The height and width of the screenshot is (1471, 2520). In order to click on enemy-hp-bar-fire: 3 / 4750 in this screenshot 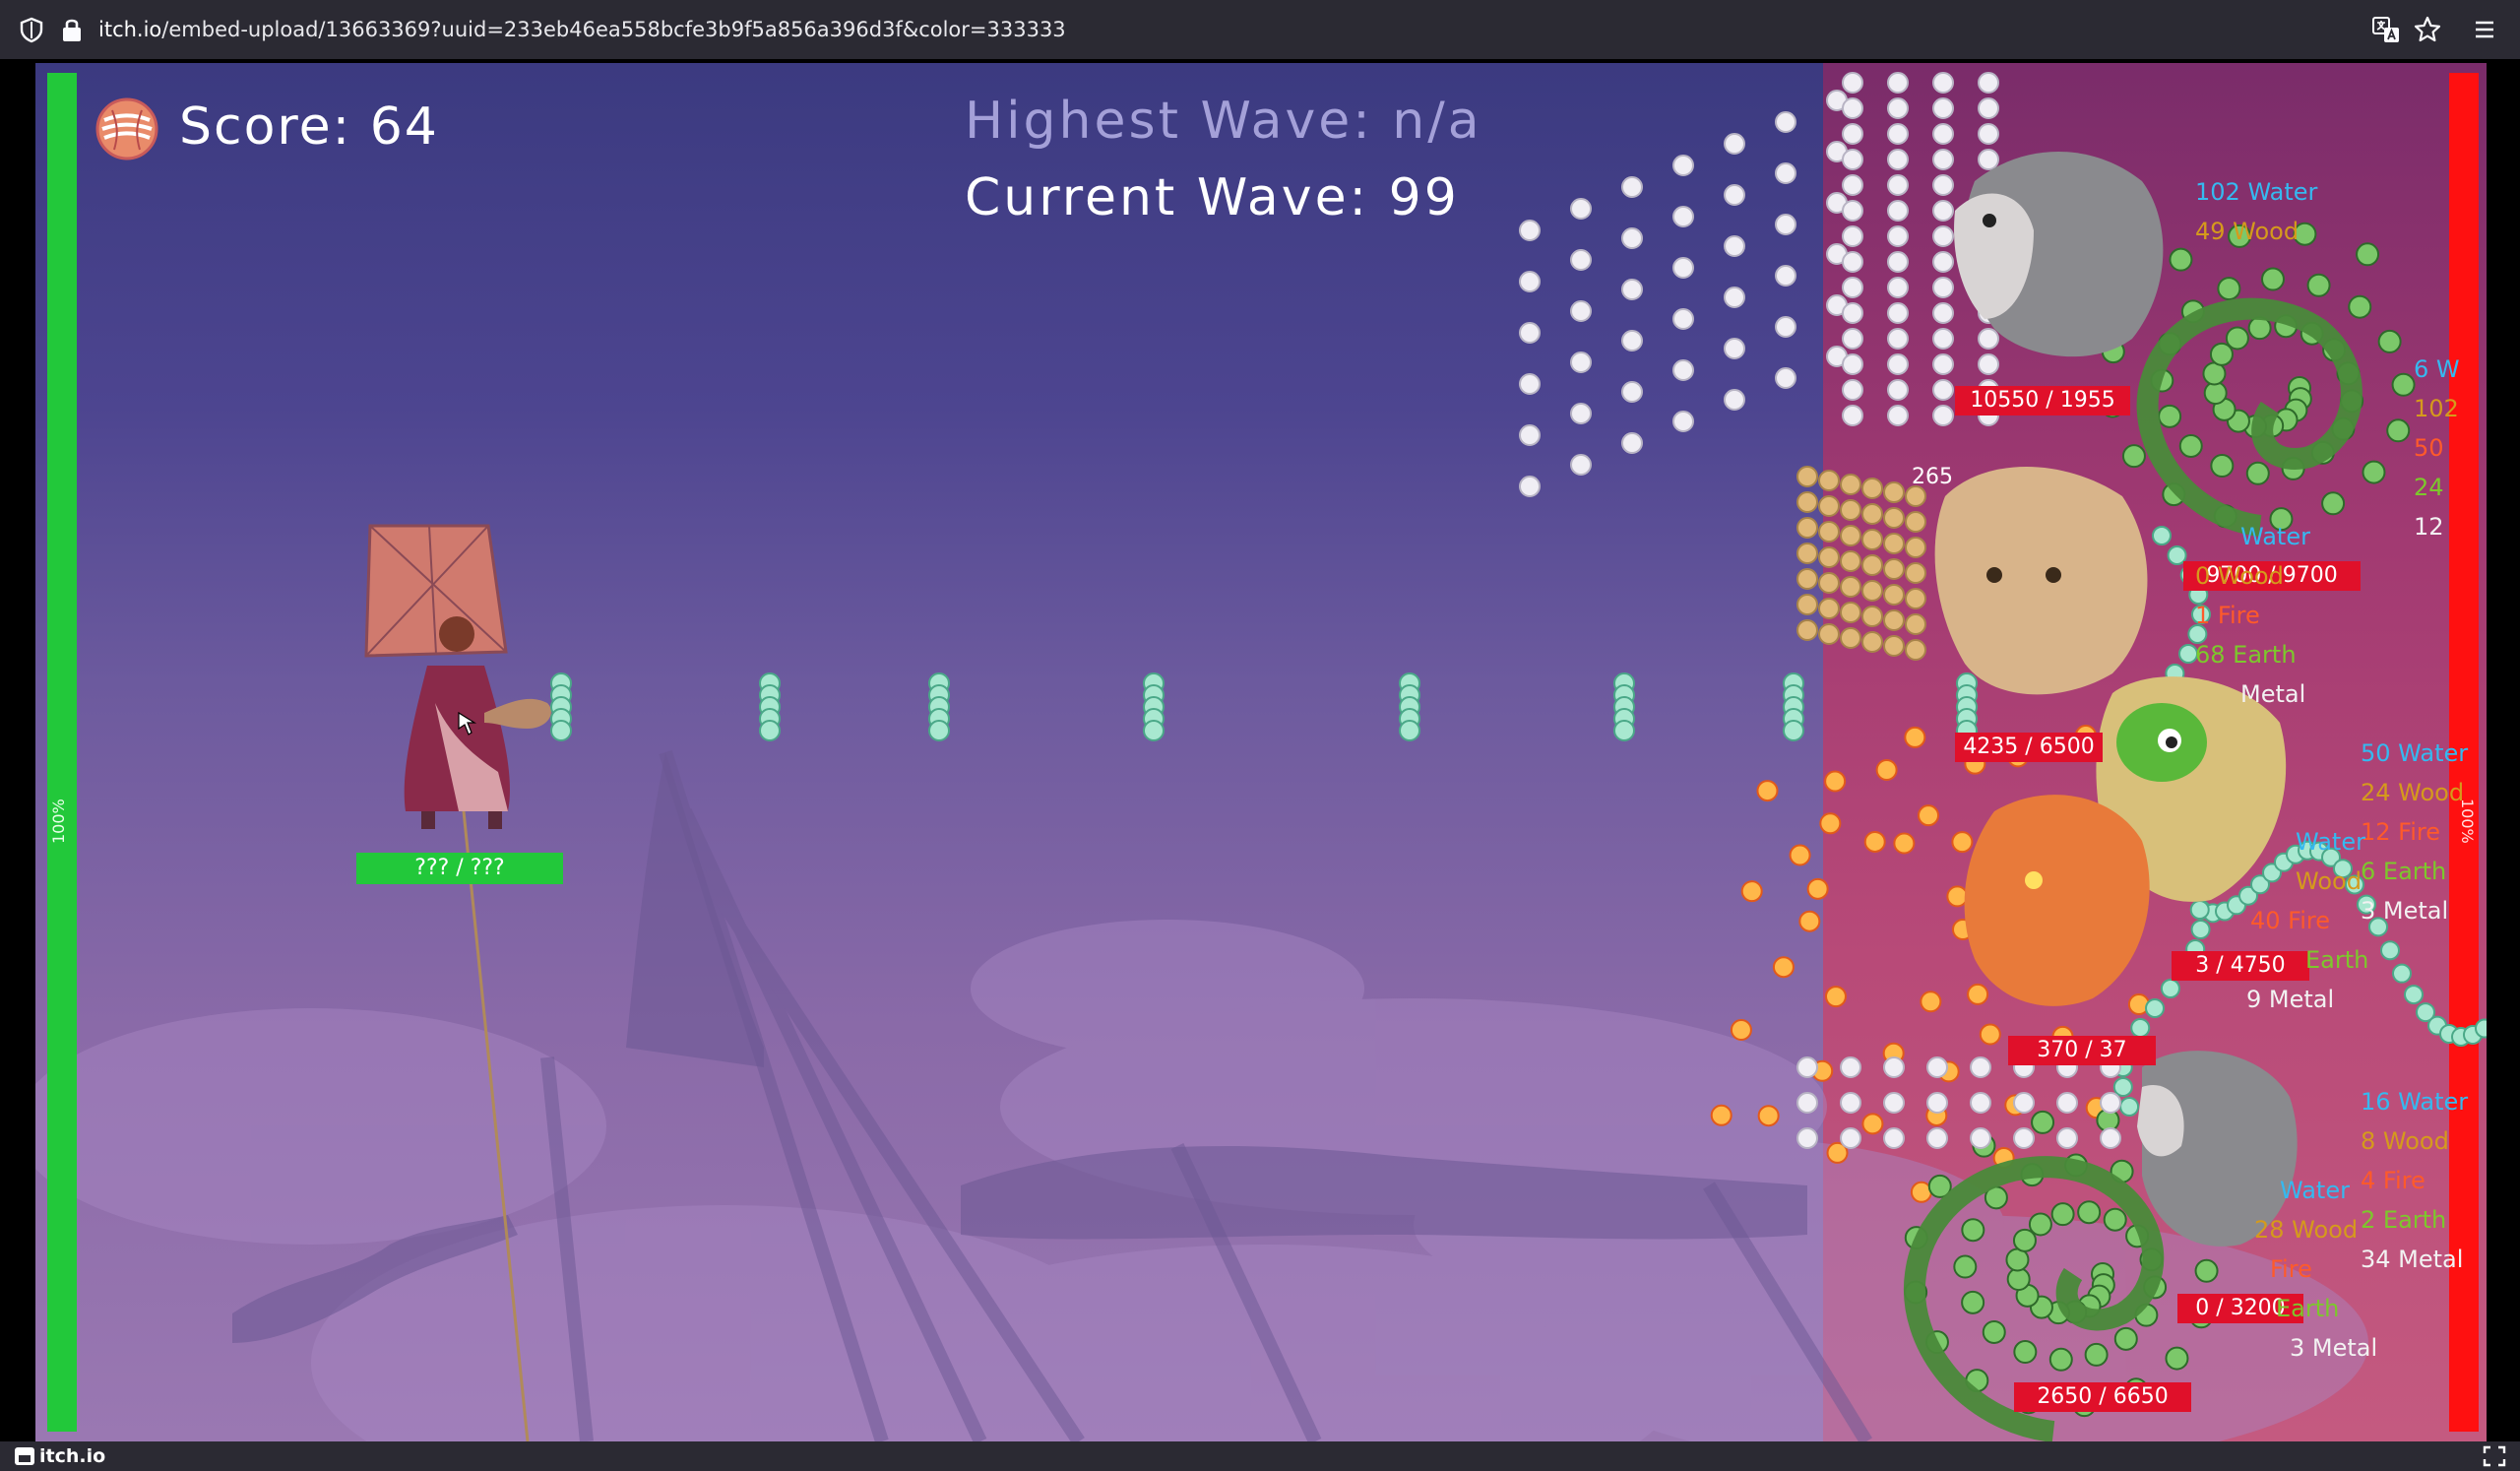, I will do `click(2240, 966)`.